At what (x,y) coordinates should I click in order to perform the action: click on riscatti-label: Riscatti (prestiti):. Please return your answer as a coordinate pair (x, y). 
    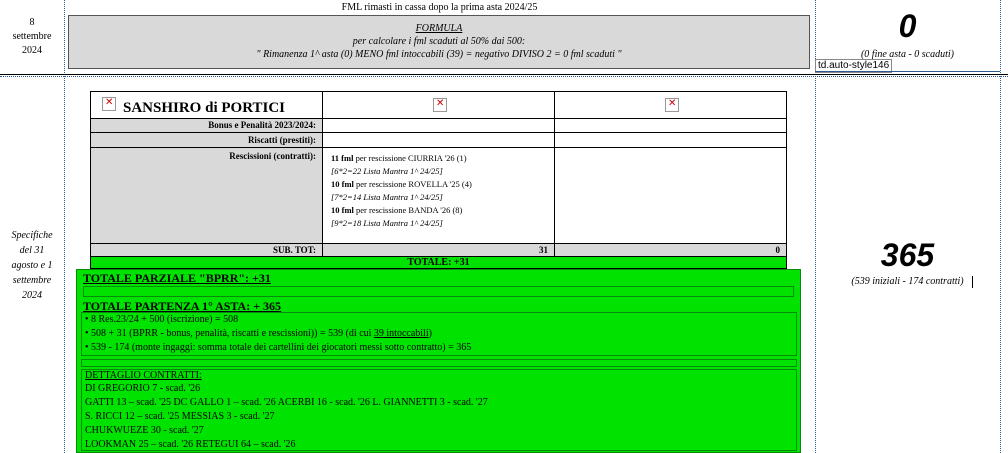
    Looking at the image, I should click on (206, 140).